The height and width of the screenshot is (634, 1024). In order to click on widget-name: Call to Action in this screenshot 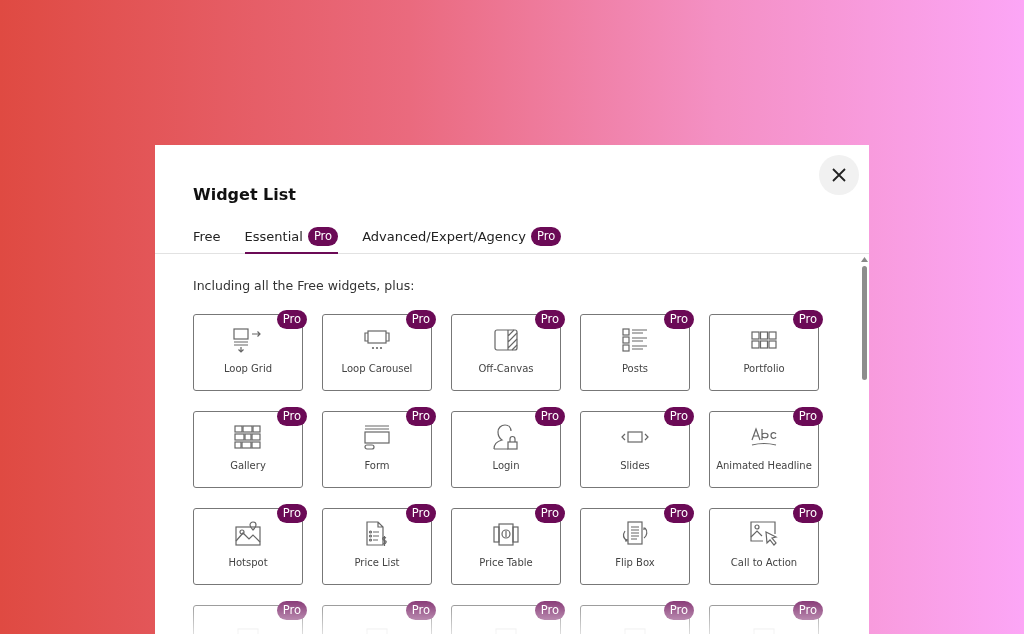, I will do `click(764, 562)`.